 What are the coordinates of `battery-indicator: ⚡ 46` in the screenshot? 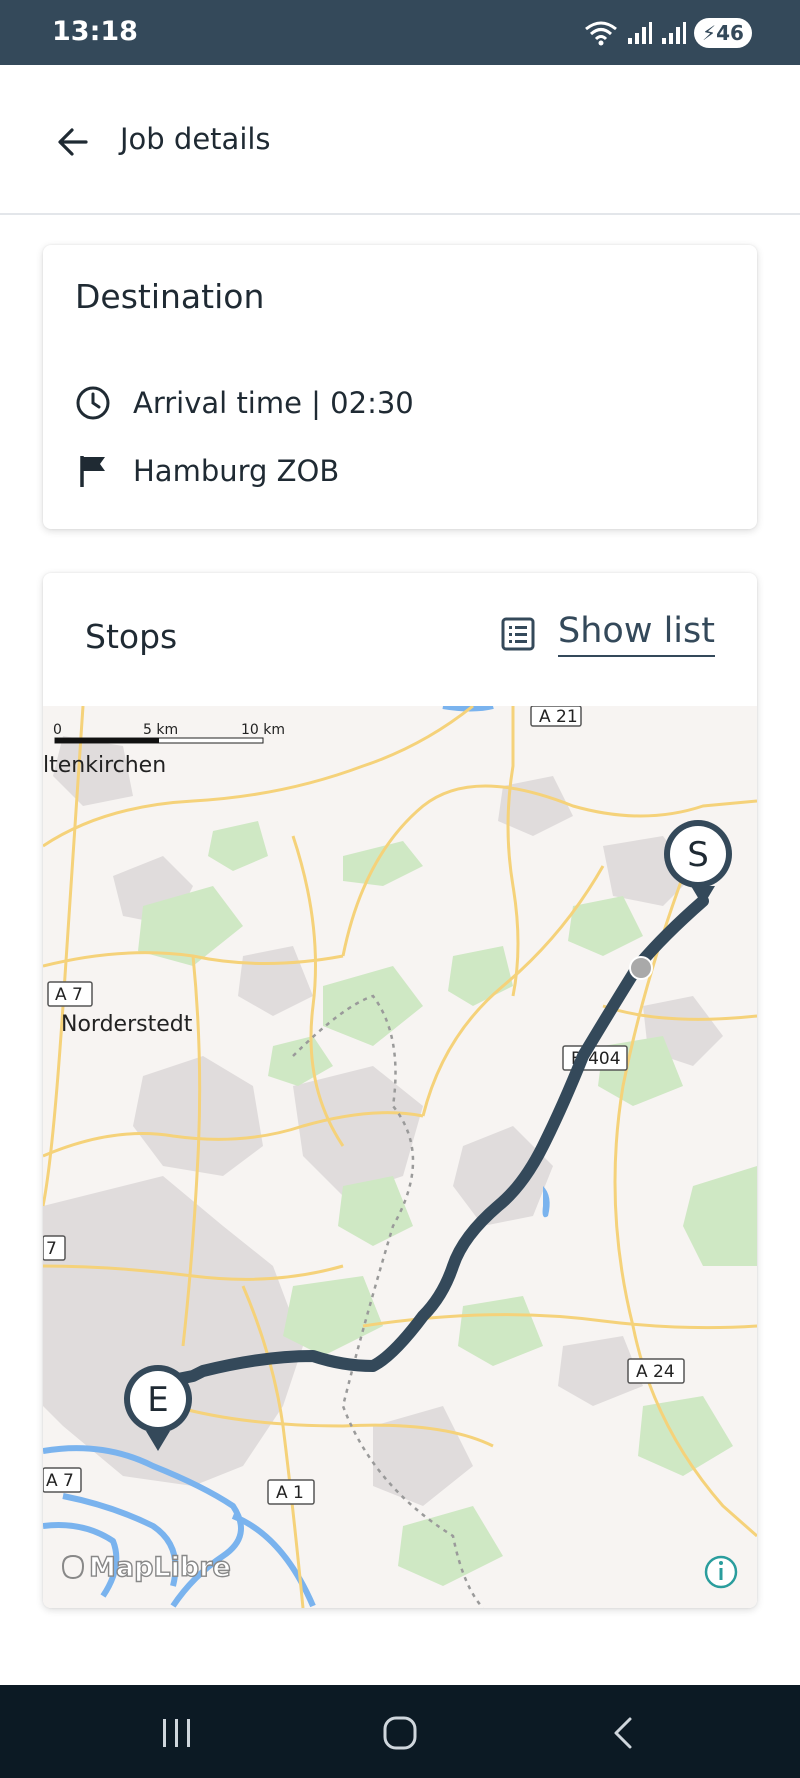 It's located at (723, 33).